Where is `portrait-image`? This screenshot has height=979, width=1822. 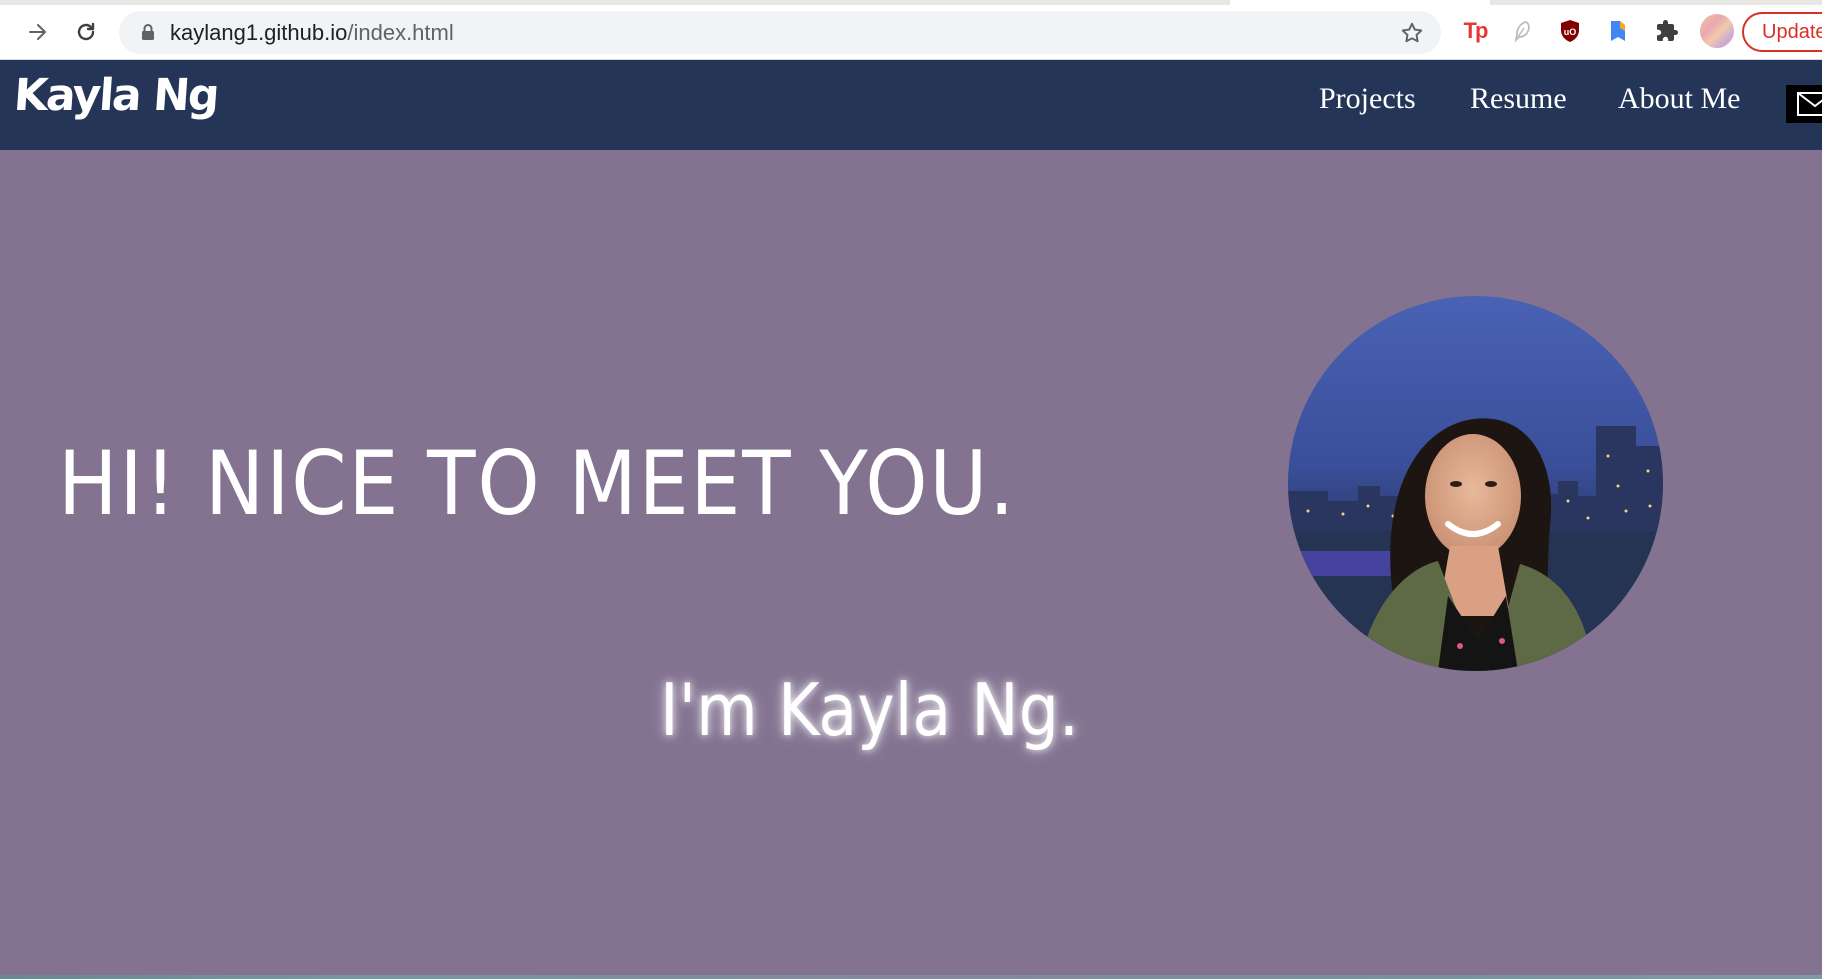
portrait-image is located at coordinates (1475, 483).